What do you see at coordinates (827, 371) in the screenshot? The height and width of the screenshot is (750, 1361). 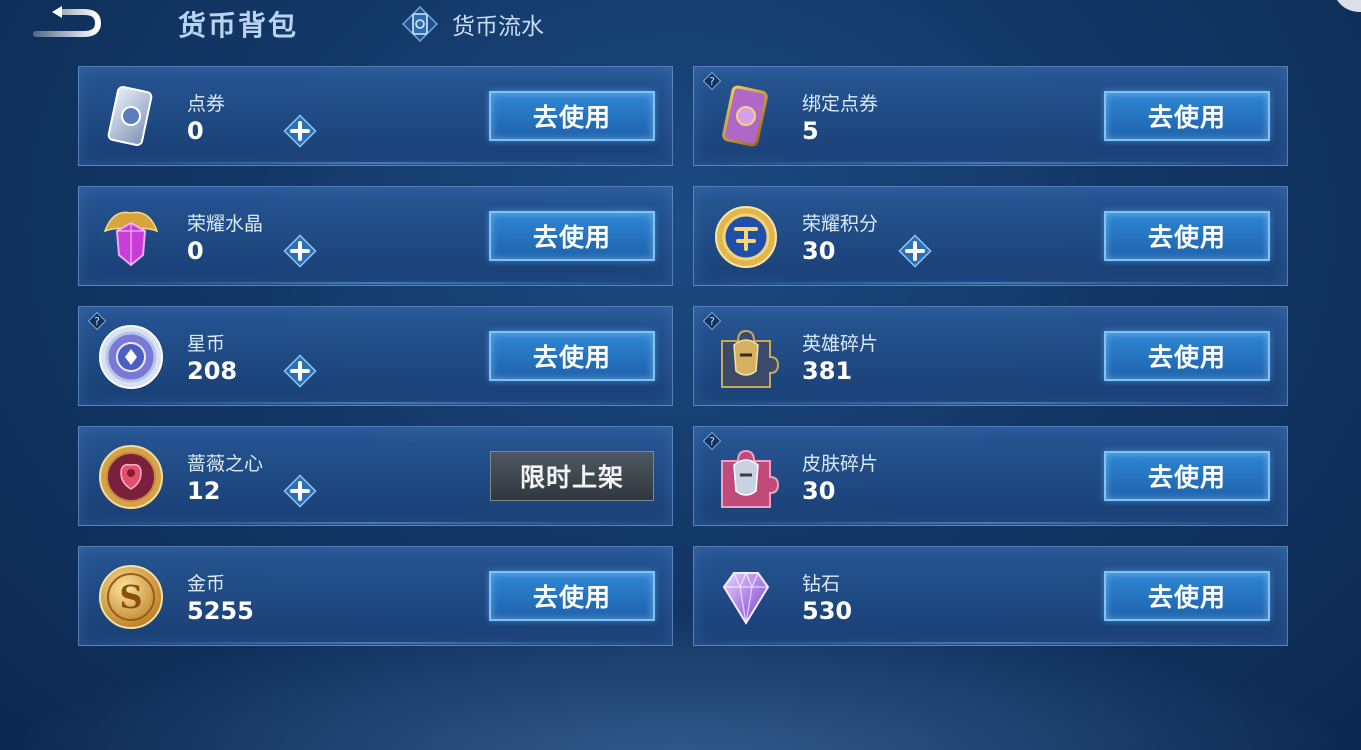 I see `currency-amount: 381` at bounding box center [827, 371].